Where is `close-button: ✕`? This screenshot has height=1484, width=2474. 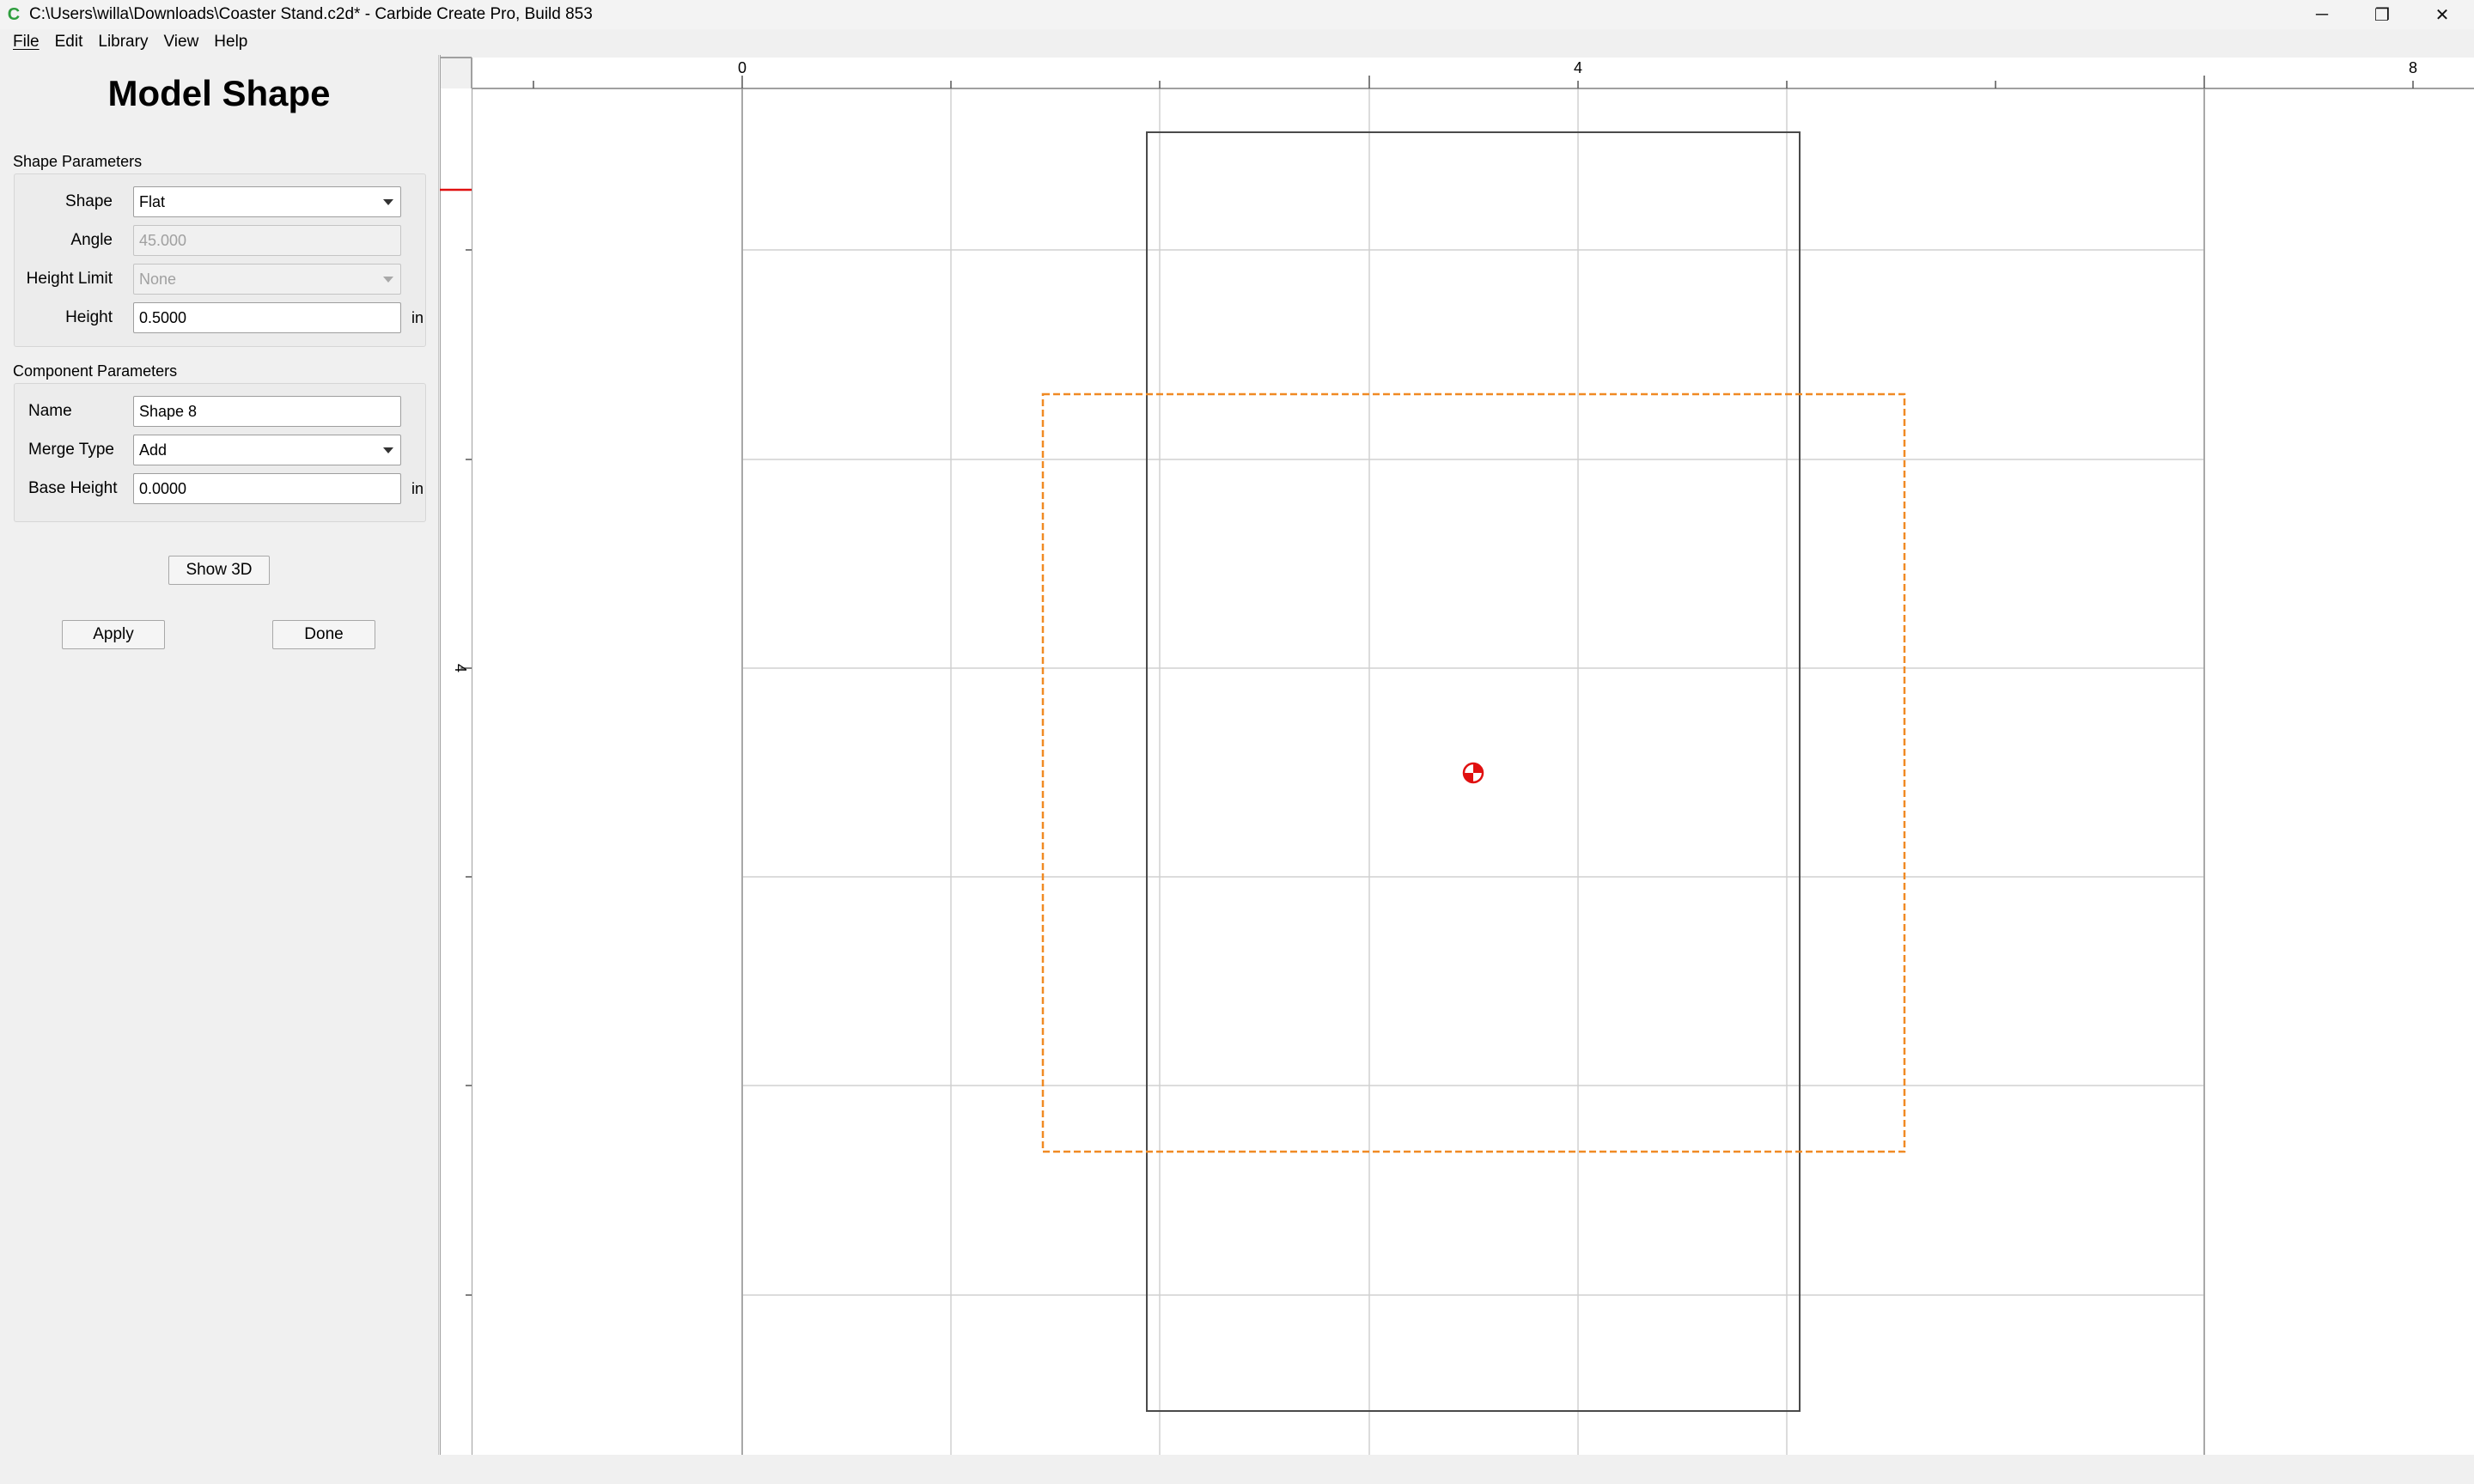 close-button: ✕ is located at coordinates (2442, 15).